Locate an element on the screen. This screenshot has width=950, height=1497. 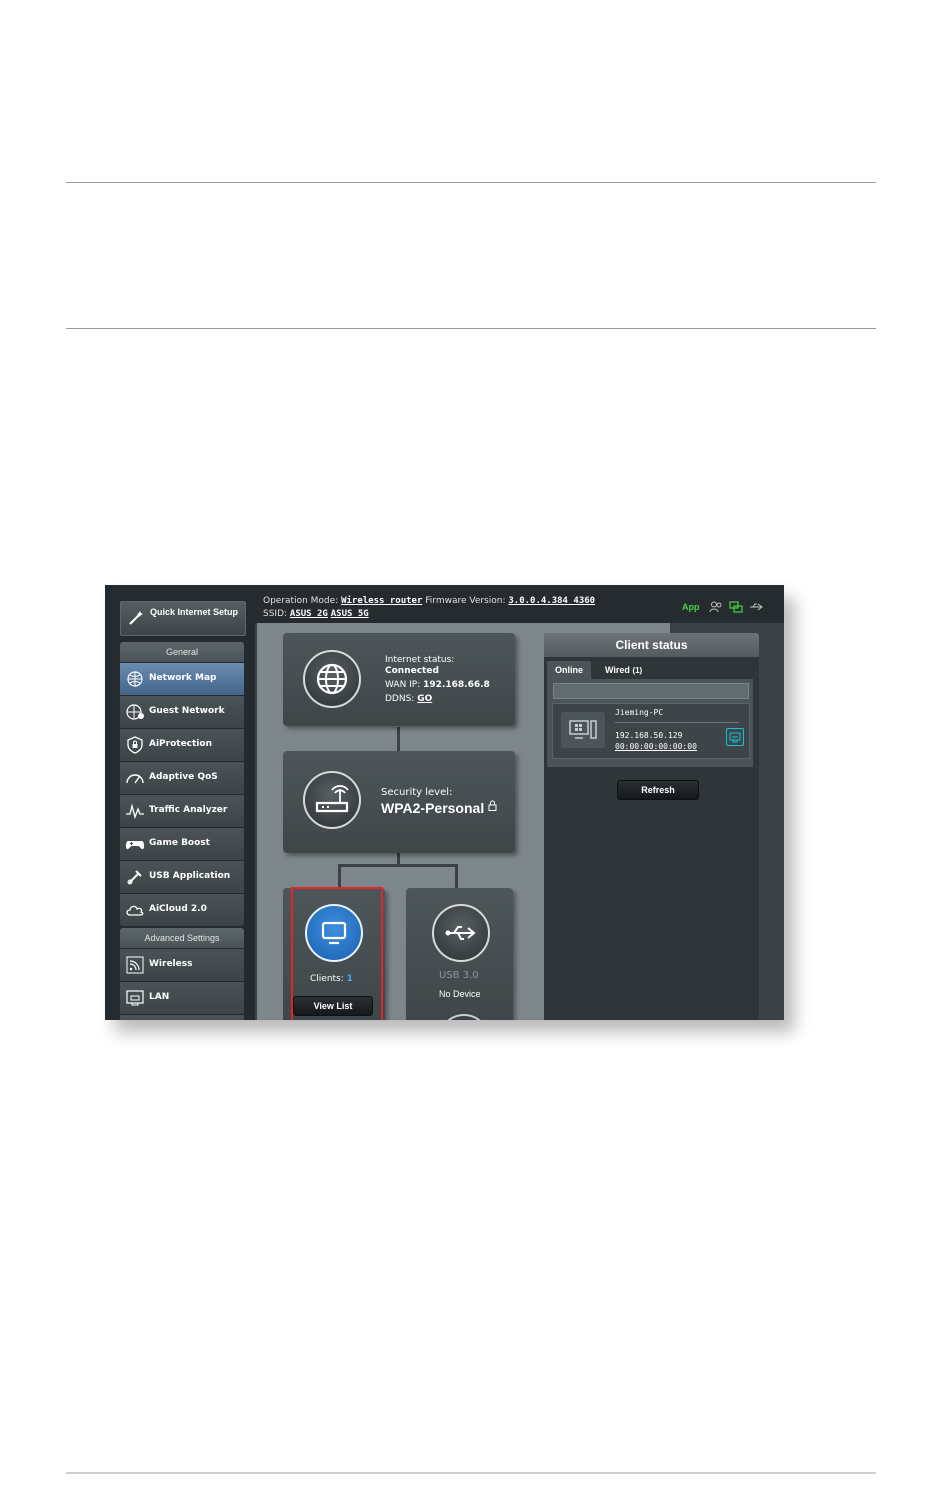
usb-status: No Device is located at coordinates (460, 994).